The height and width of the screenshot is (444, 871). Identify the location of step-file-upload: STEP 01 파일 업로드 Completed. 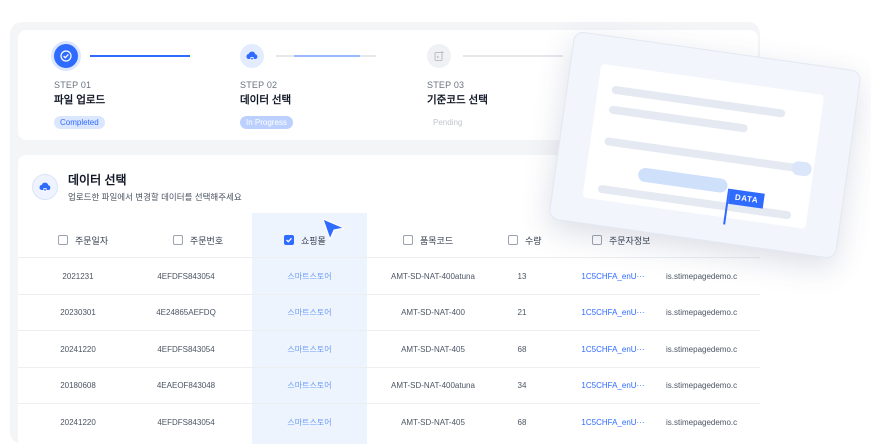
(144, 87).